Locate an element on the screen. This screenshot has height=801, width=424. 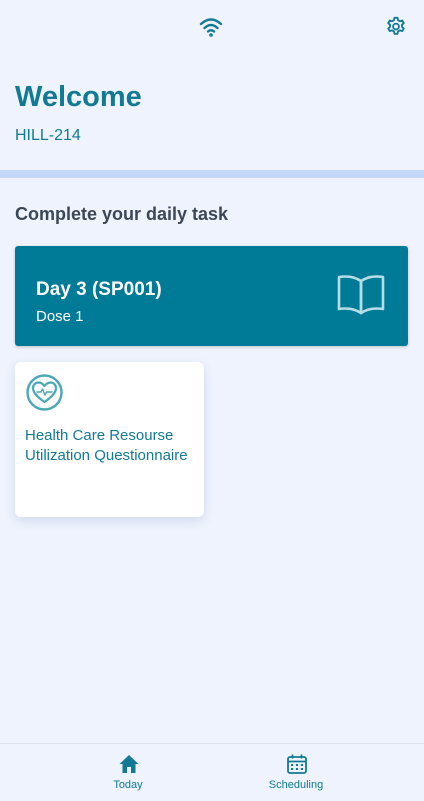
top-bar is located at coordinates (212, 30).